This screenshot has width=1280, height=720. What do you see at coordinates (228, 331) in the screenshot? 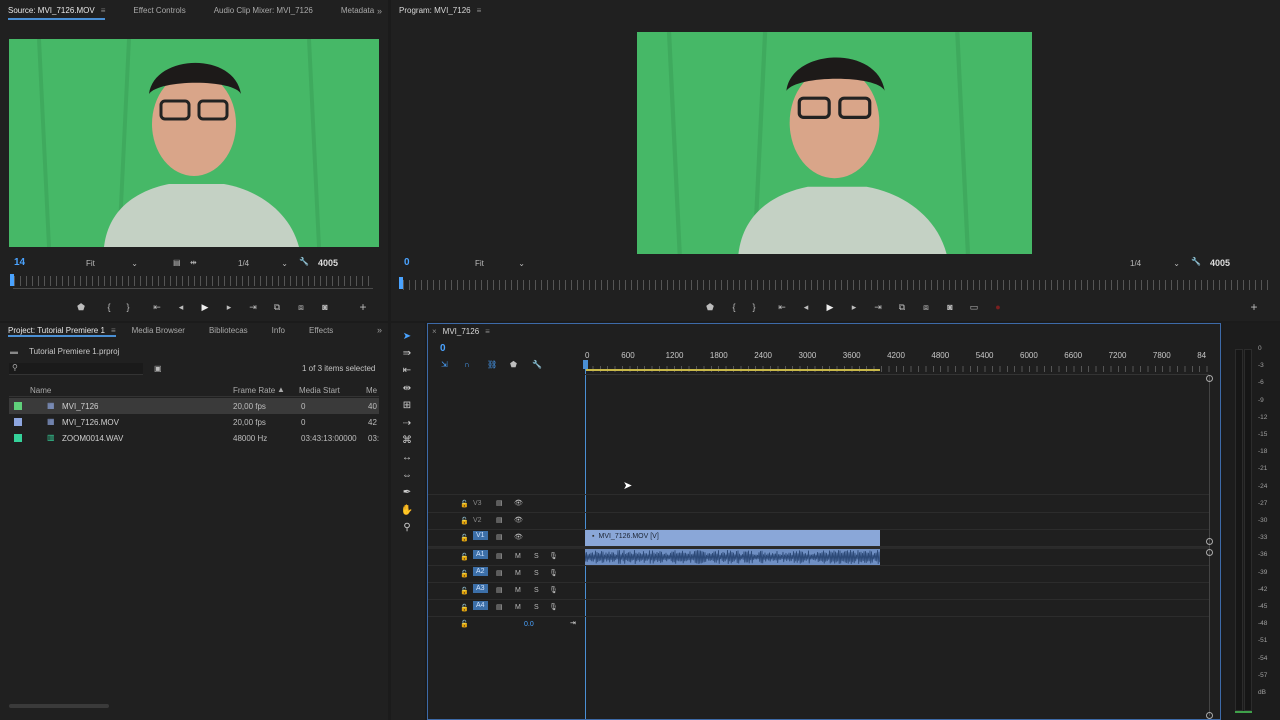
I see `tab-bibliotecas: Bibliotecas` at bounding box center [228, 331].